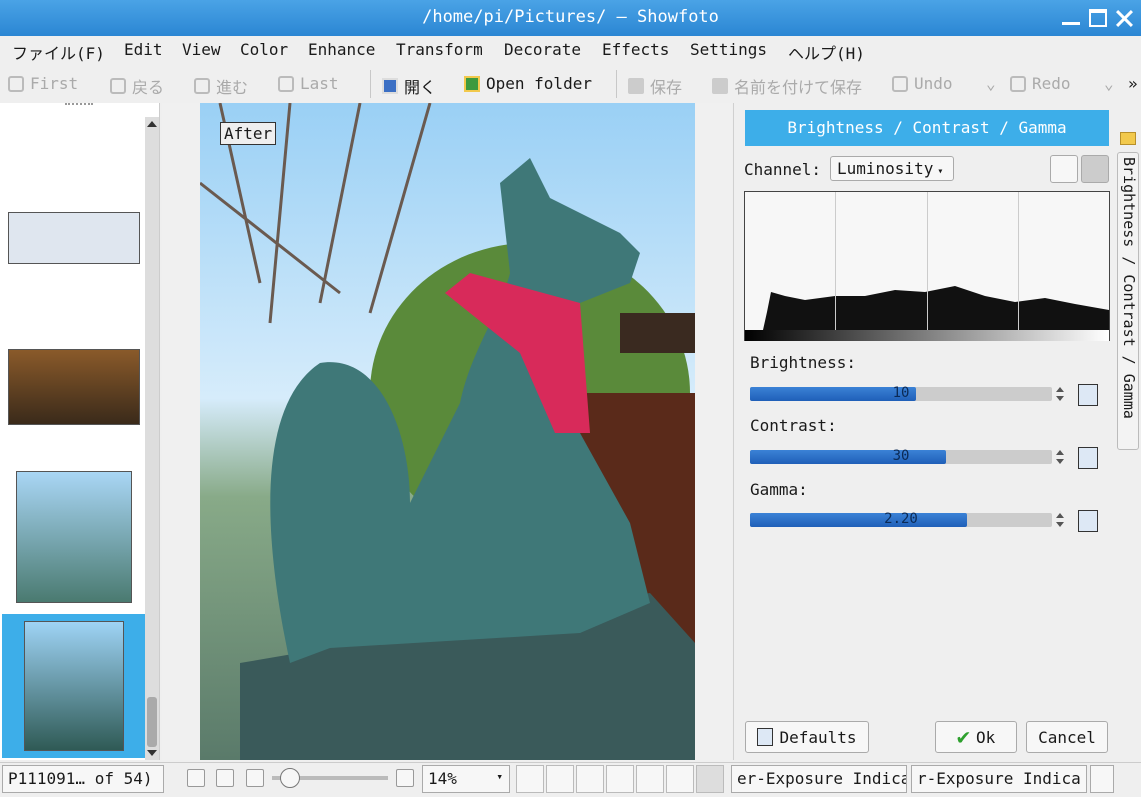  What do you see at coordinates (922, 83) in the screenshot?
I see `undo-button: Undo` at bounding box center [922, 83].